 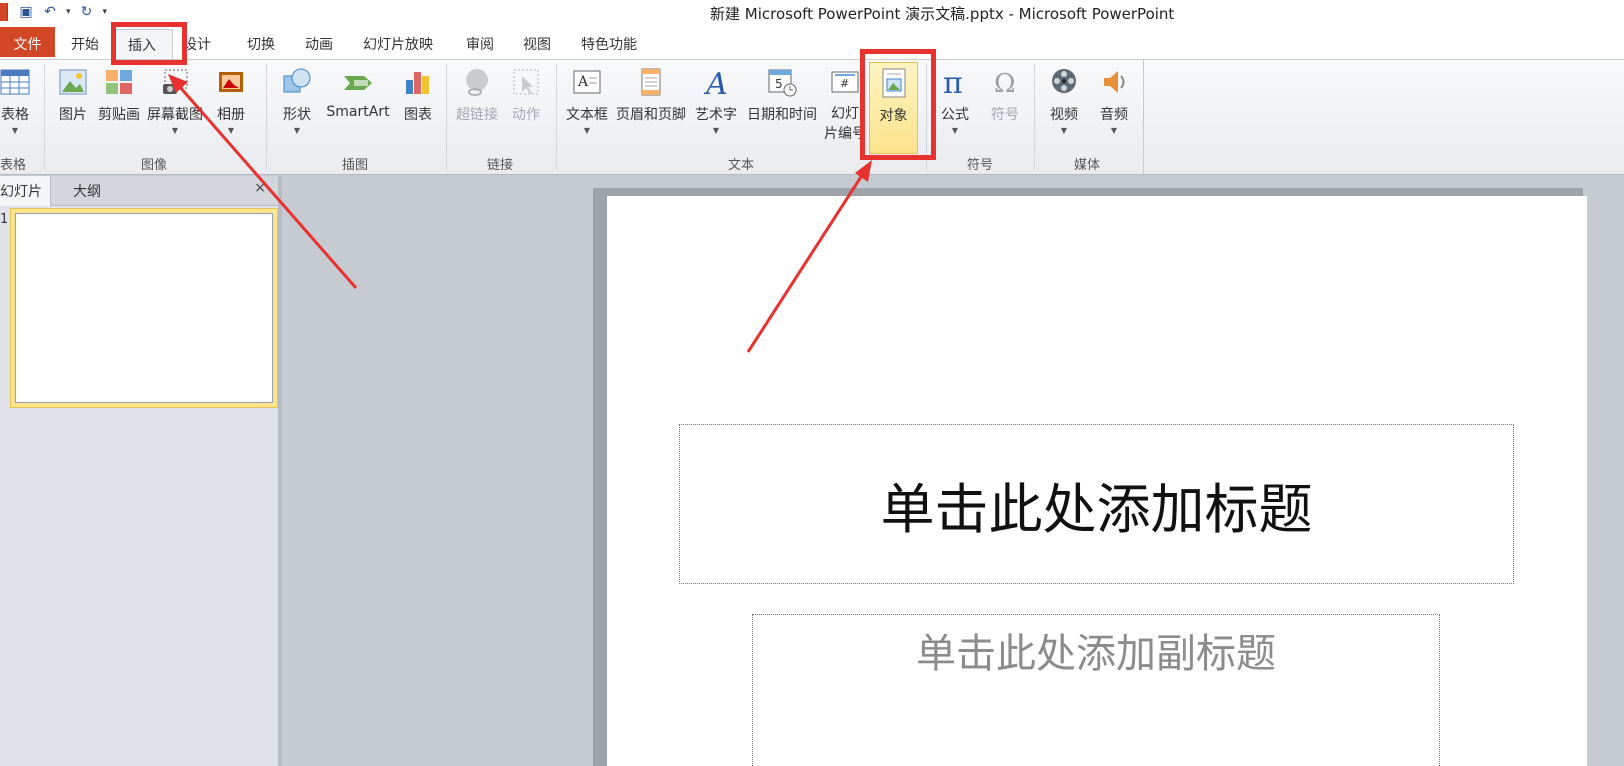 I want to click on arrow-to-object-button, so click(x=808, y=259).